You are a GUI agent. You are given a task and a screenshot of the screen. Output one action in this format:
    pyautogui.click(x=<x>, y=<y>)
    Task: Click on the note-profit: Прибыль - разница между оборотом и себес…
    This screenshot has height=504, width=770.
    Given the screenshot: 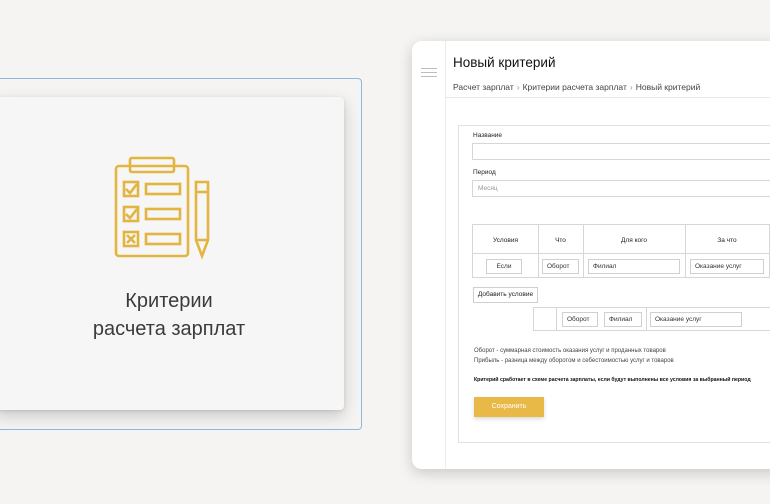 What is the action you would take?
    pyautogui.click(x=574, y=361)
    